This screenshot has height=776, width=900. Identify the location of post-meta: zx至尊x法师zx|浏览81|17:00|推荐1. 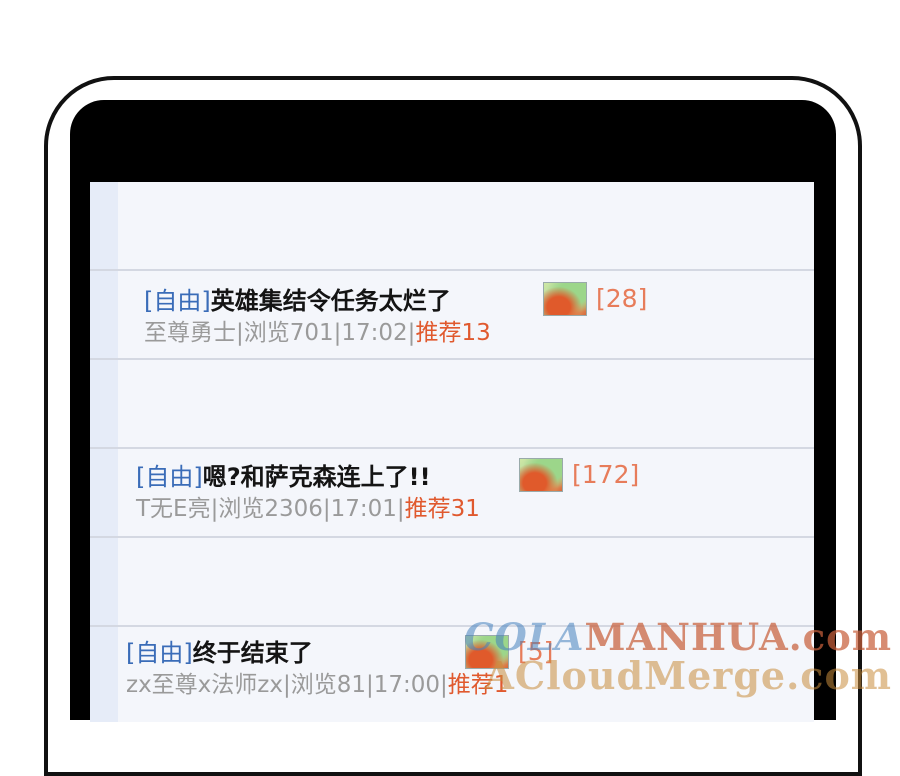
(317, 685).